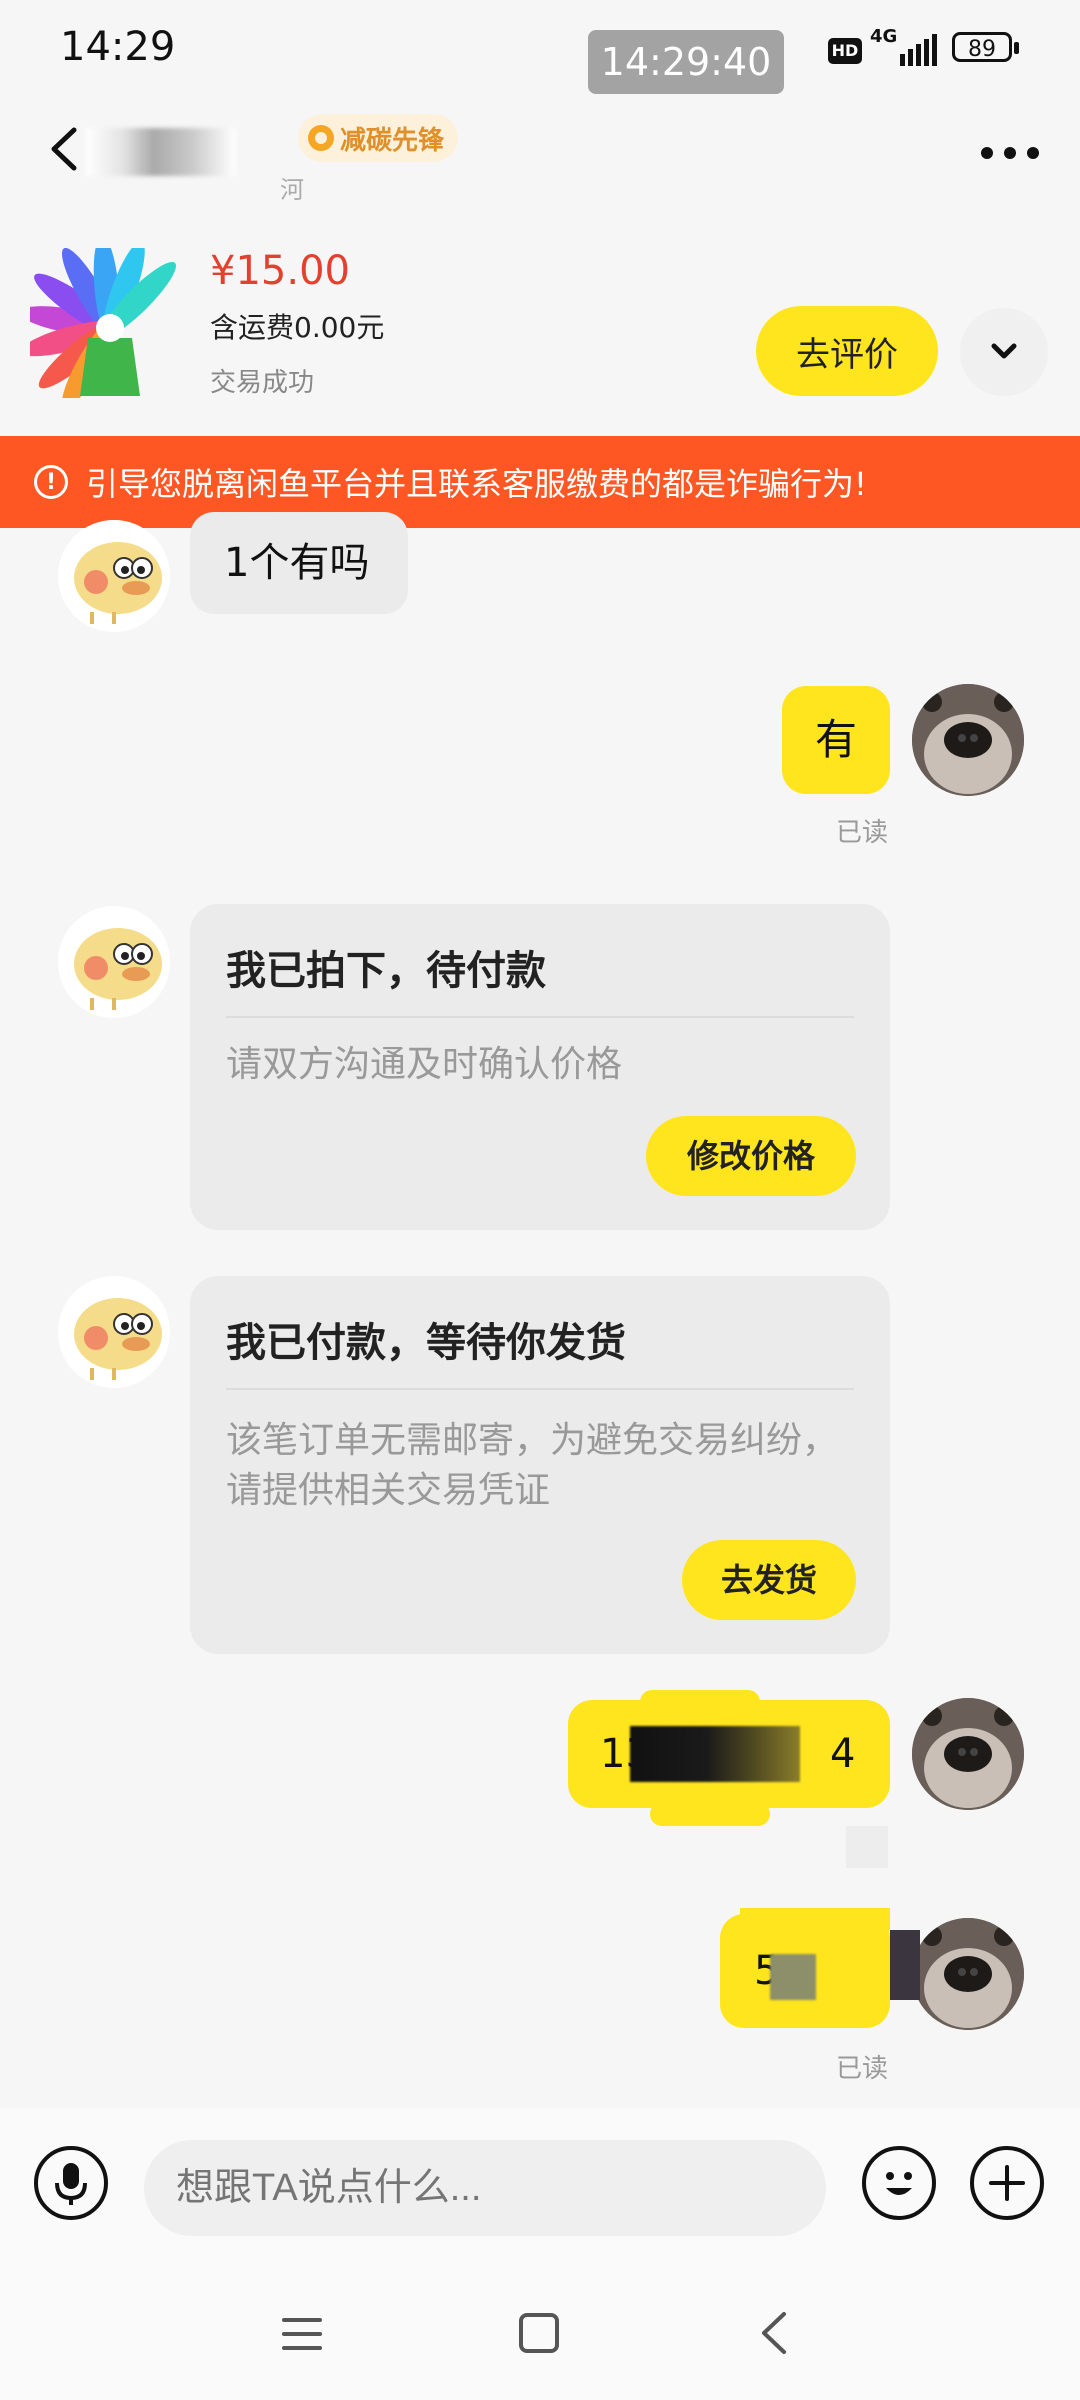 The width and height of the screenshot is (1080, 2400). What do you see at coordinates (297, 327) in the screenshot?
I see `shipping-fee: 含运费0.00元` at bounding box center [297, 327].